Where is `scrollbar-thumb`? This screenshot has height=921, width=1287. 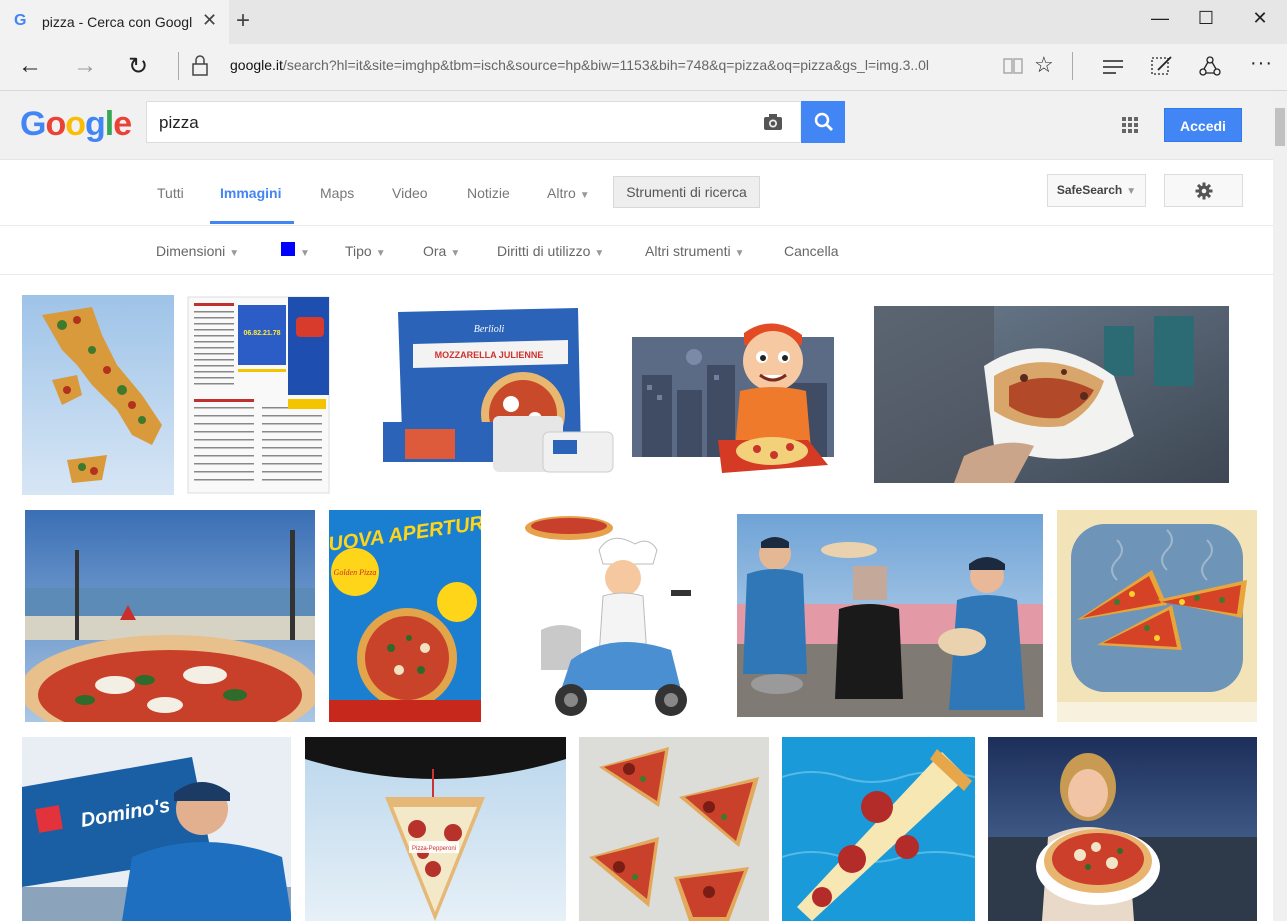 scrollbar-thumb is located at coordinates (1280, 127).